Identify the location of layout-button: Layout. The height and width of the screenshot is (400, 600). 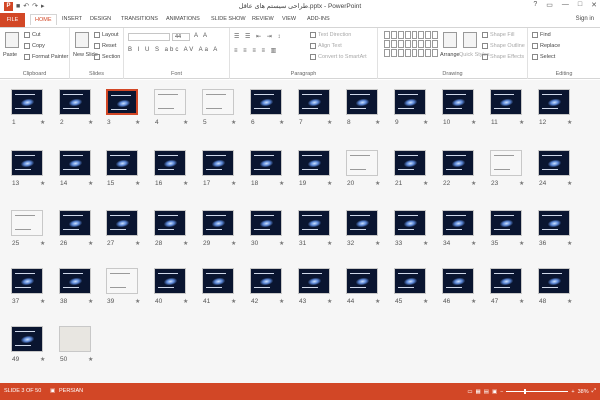
(106, 35).